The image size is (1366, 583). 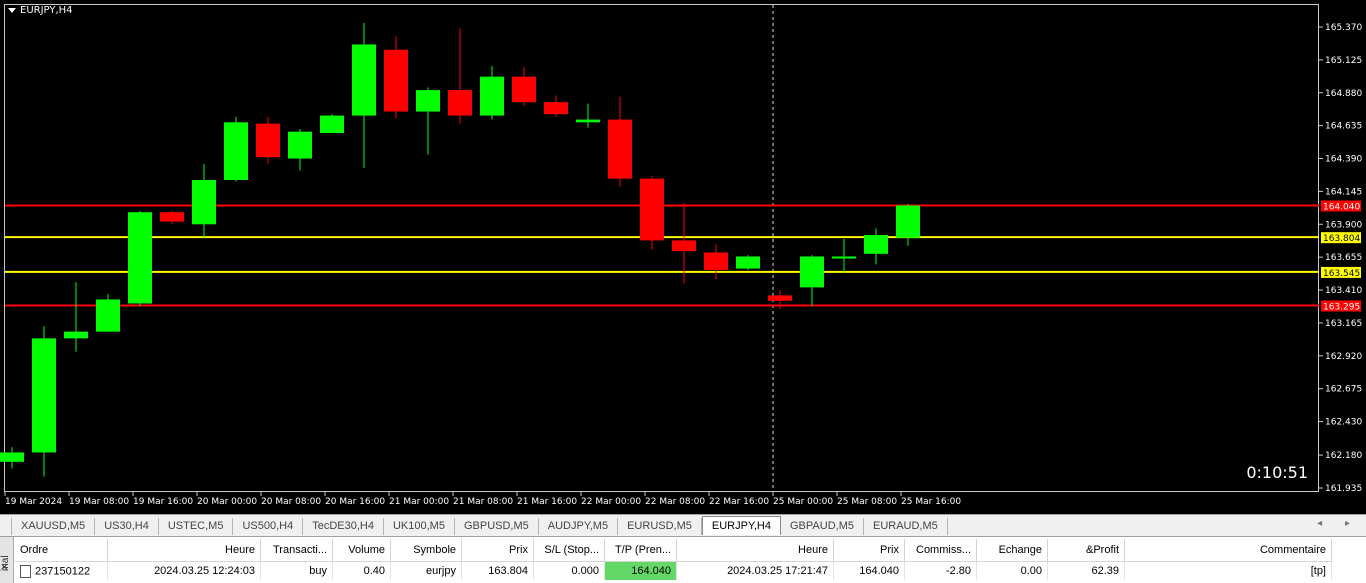 What do you see at coordinates (1012, 550) in the screenshot?
I see `col-header-echange: Echange` at bounding box center [1012, 550].